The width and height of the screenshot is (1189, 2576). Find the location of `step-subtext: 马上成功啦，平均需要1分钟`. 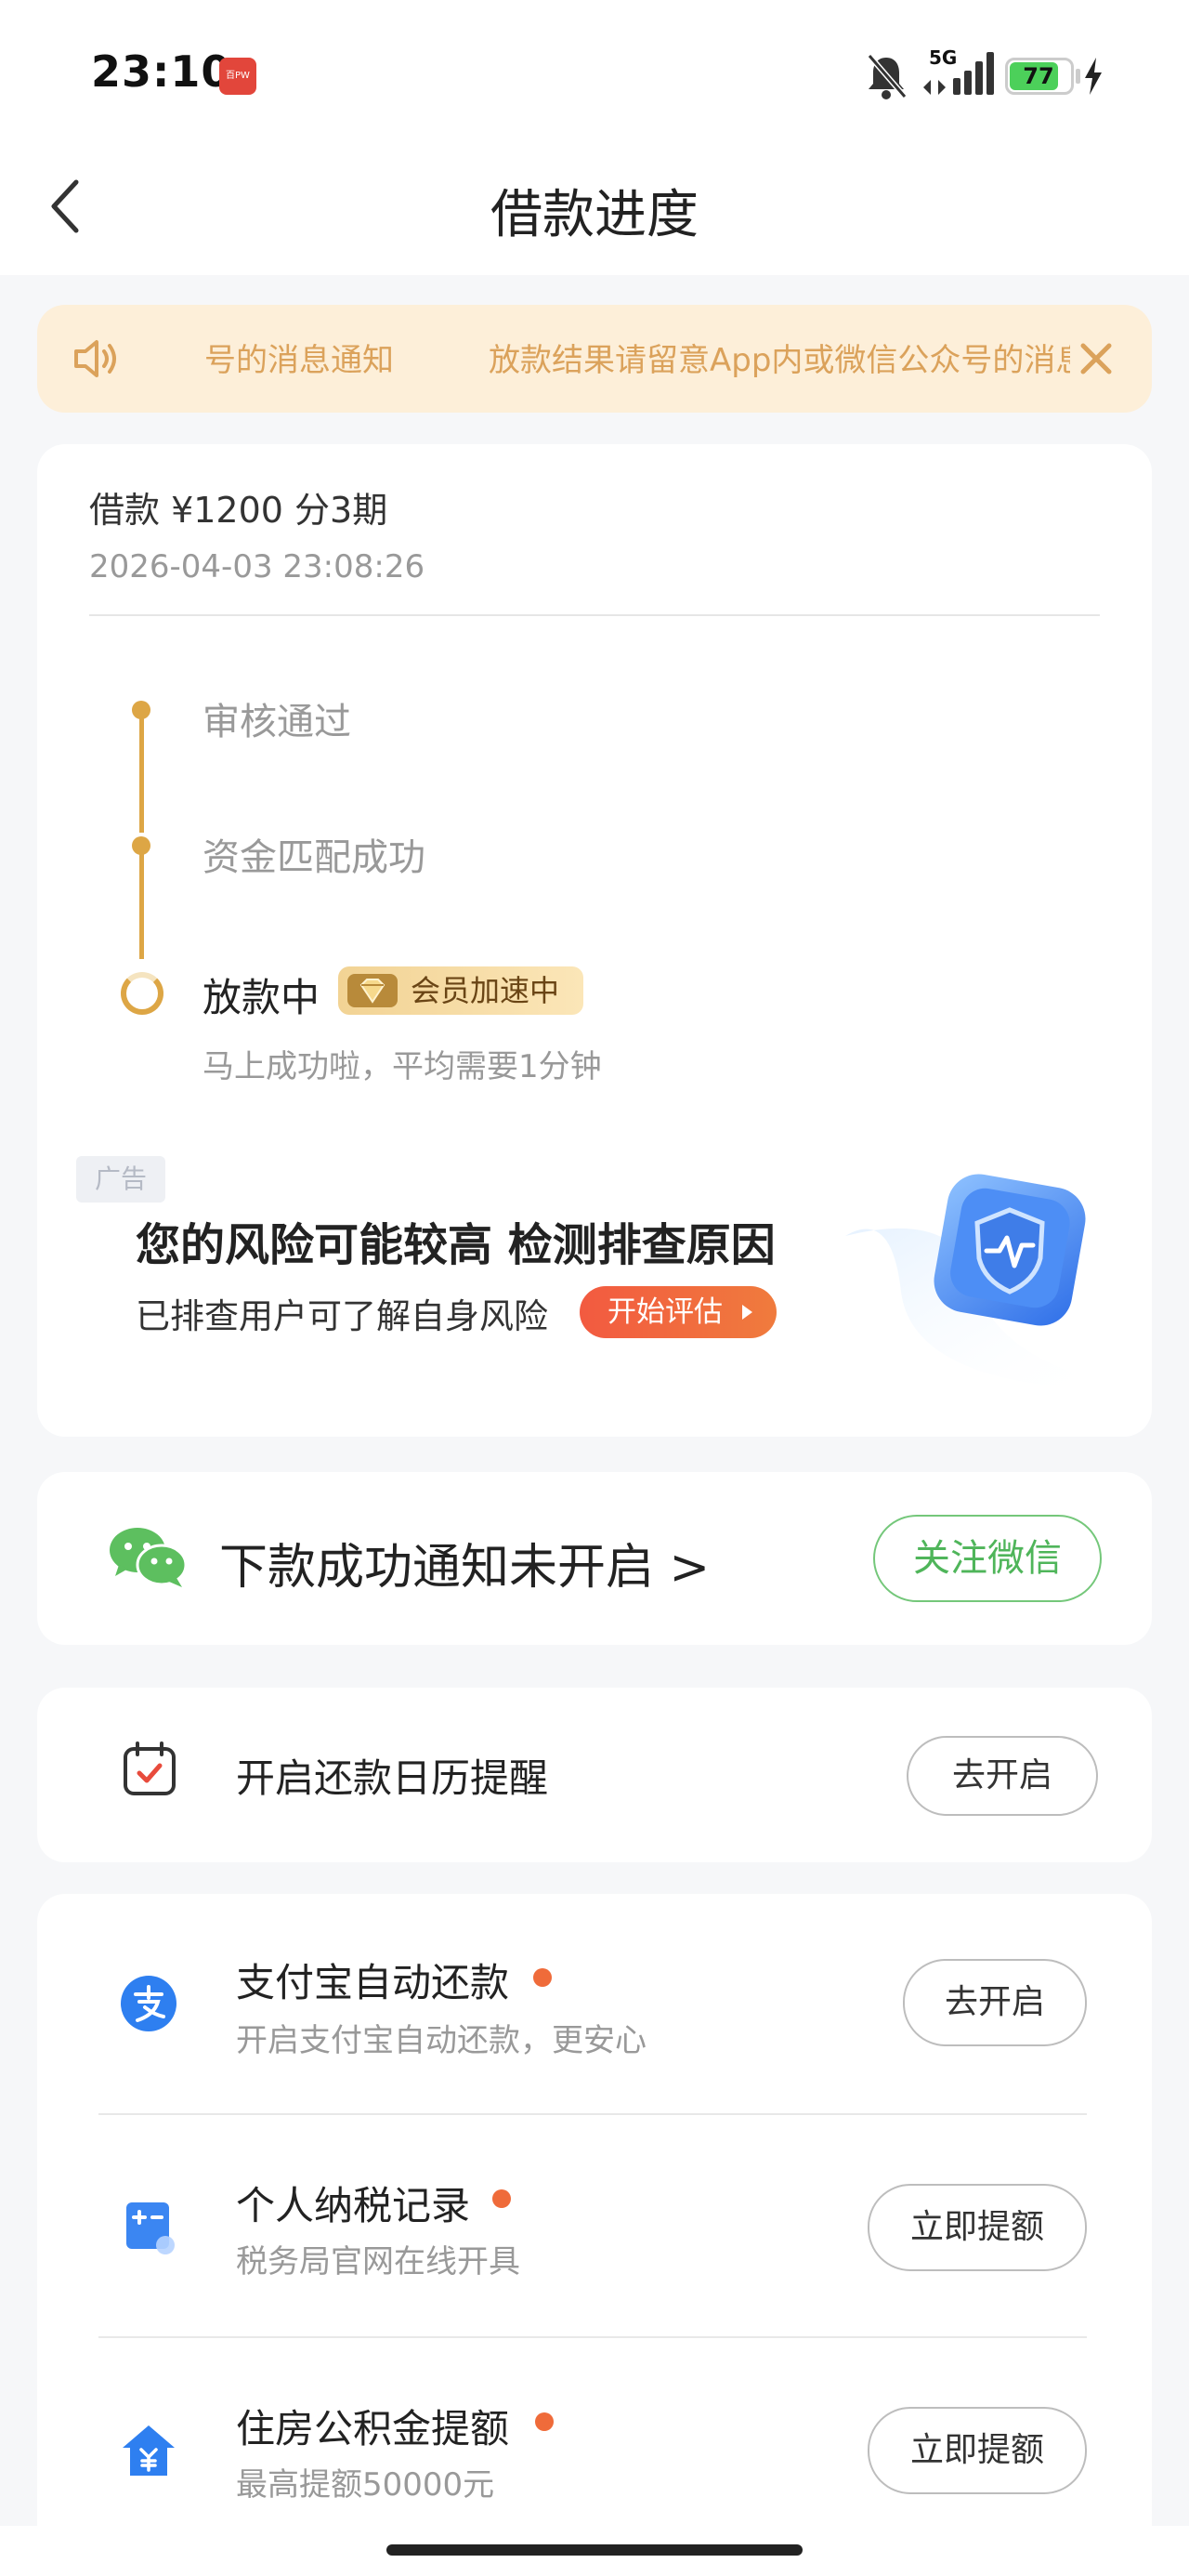

step-subtext: 马上成功啦，平均需要1分钟 is located at coordinates (402, 1066).